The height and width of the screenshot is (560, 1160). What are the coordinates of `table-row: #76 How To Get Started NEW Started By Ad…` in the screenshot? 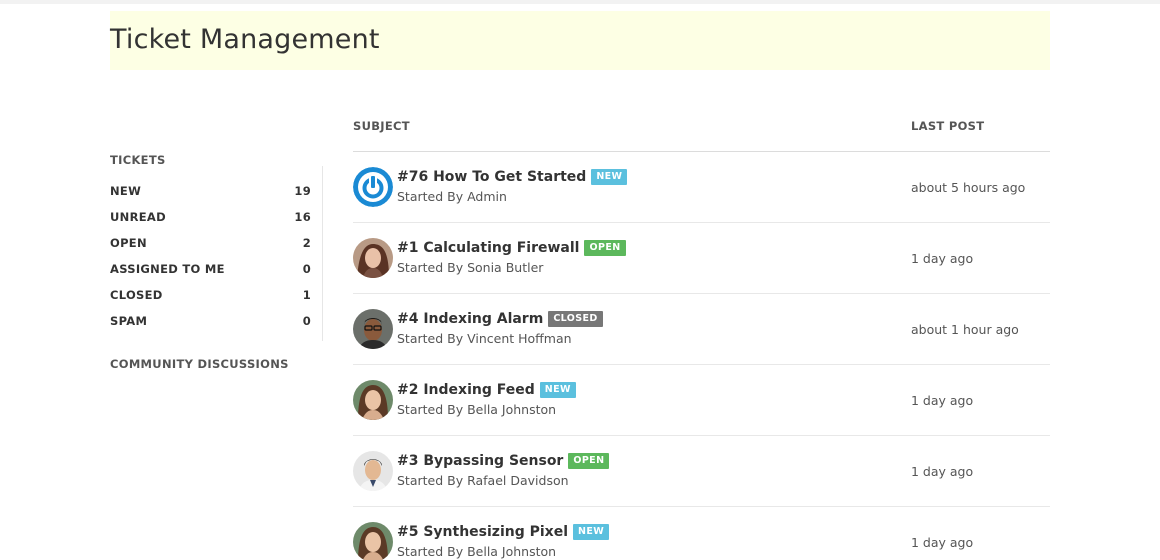 It's located at (701, 187).